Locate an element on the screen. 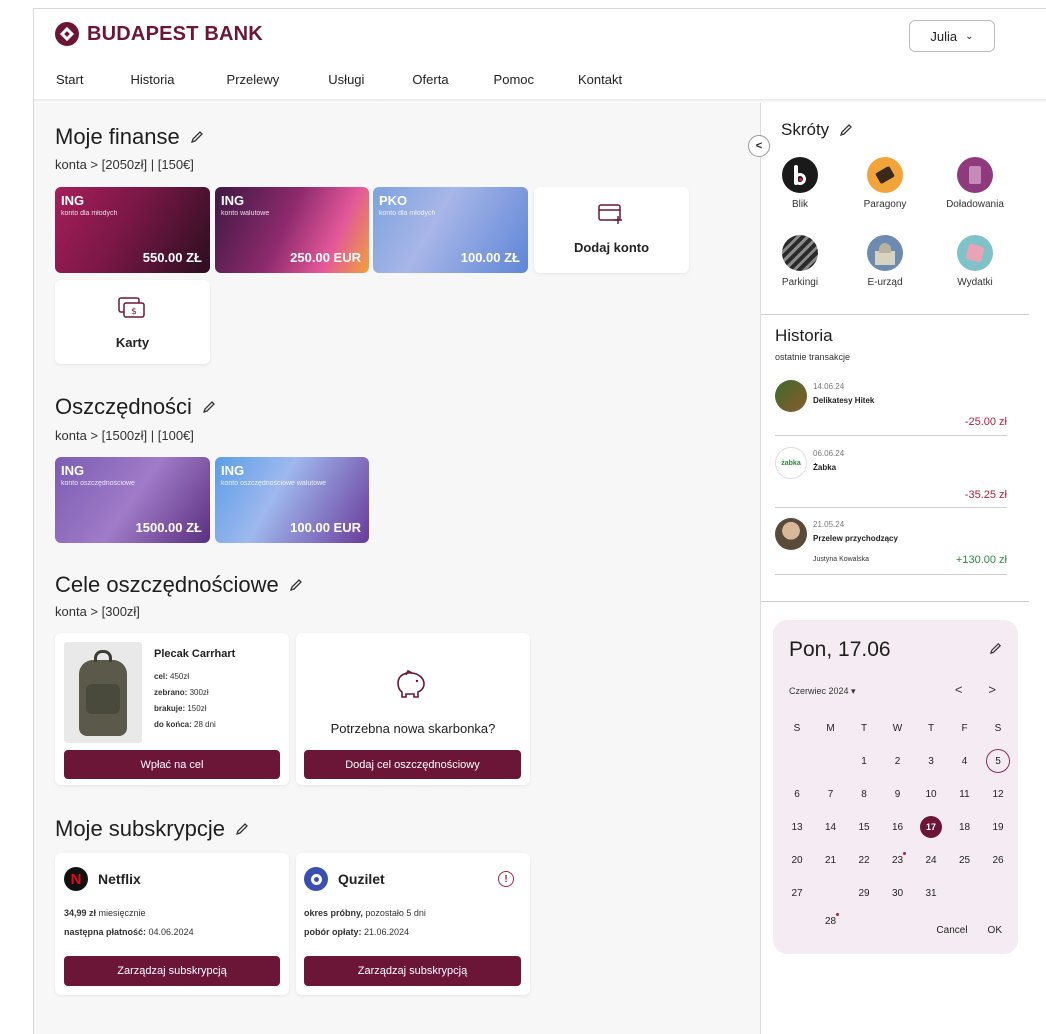 The image size is (1046, 1034). calendar-day: 6 is located at coordinates (797, 794).